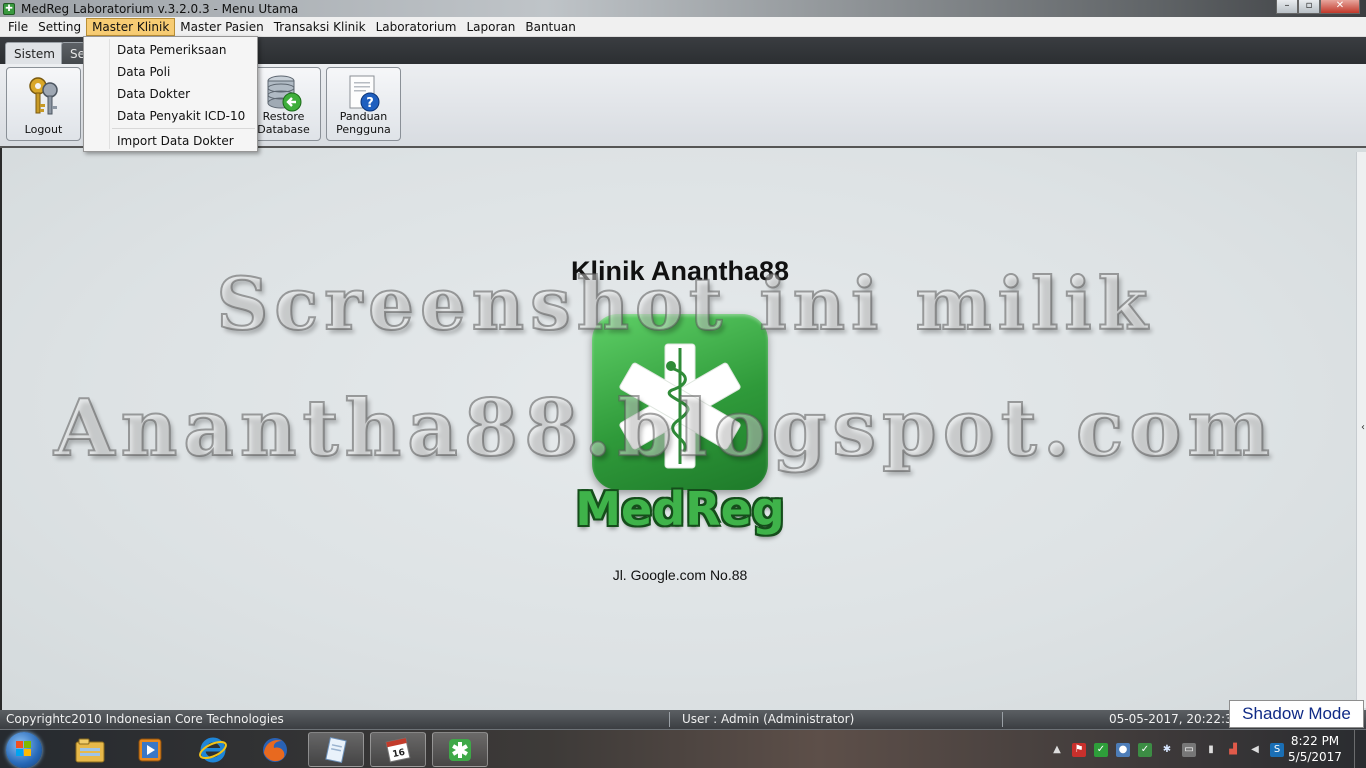  What do you see at coordinates (1189, 749) in the screenshot?
I see `tray-device-icon: ▭` at bounding box center [1189, 749].